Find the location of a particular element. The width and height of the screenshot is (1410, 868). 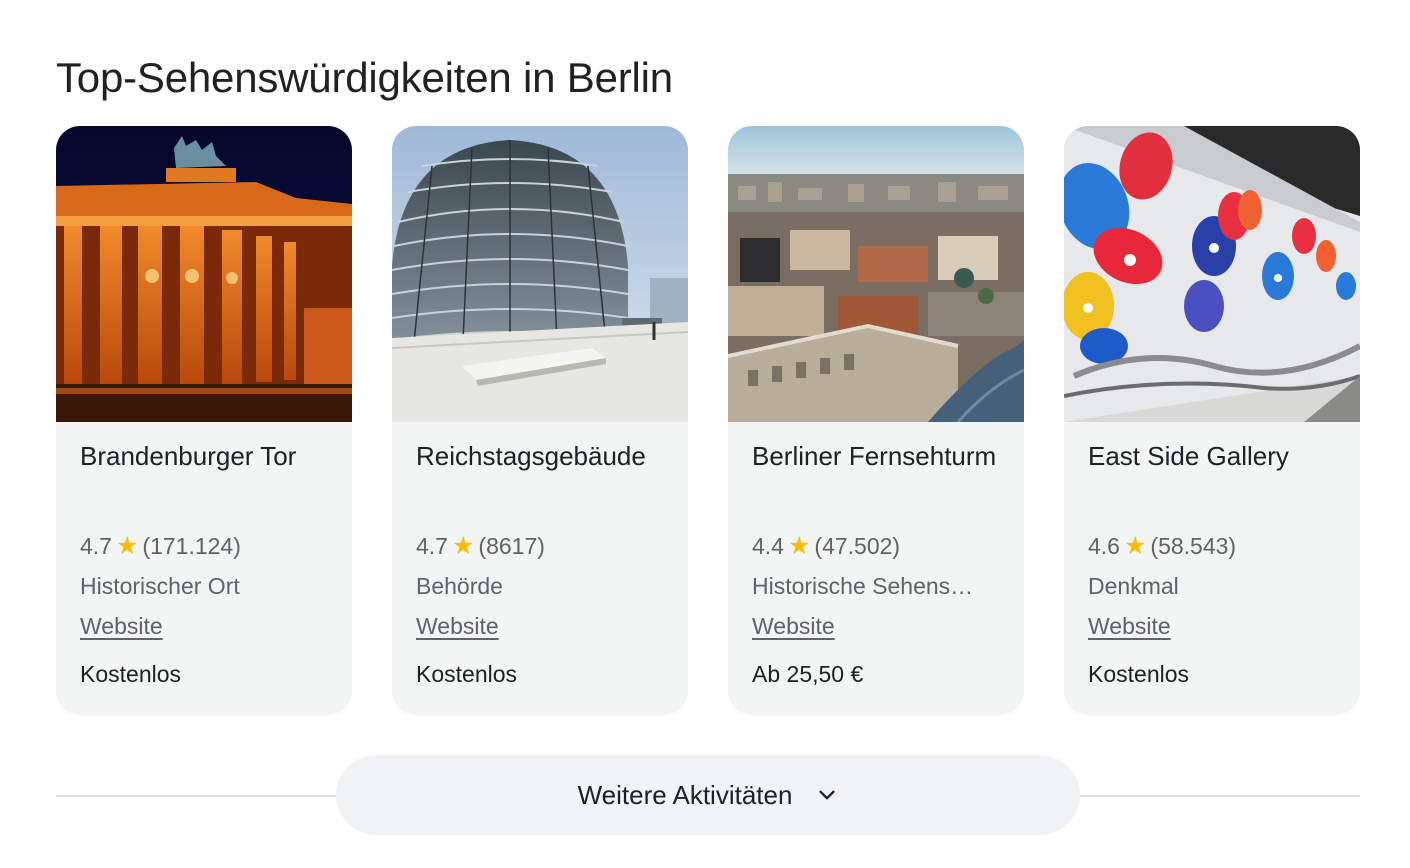

review-count: (171.124) is located at coordinates (191, 546).